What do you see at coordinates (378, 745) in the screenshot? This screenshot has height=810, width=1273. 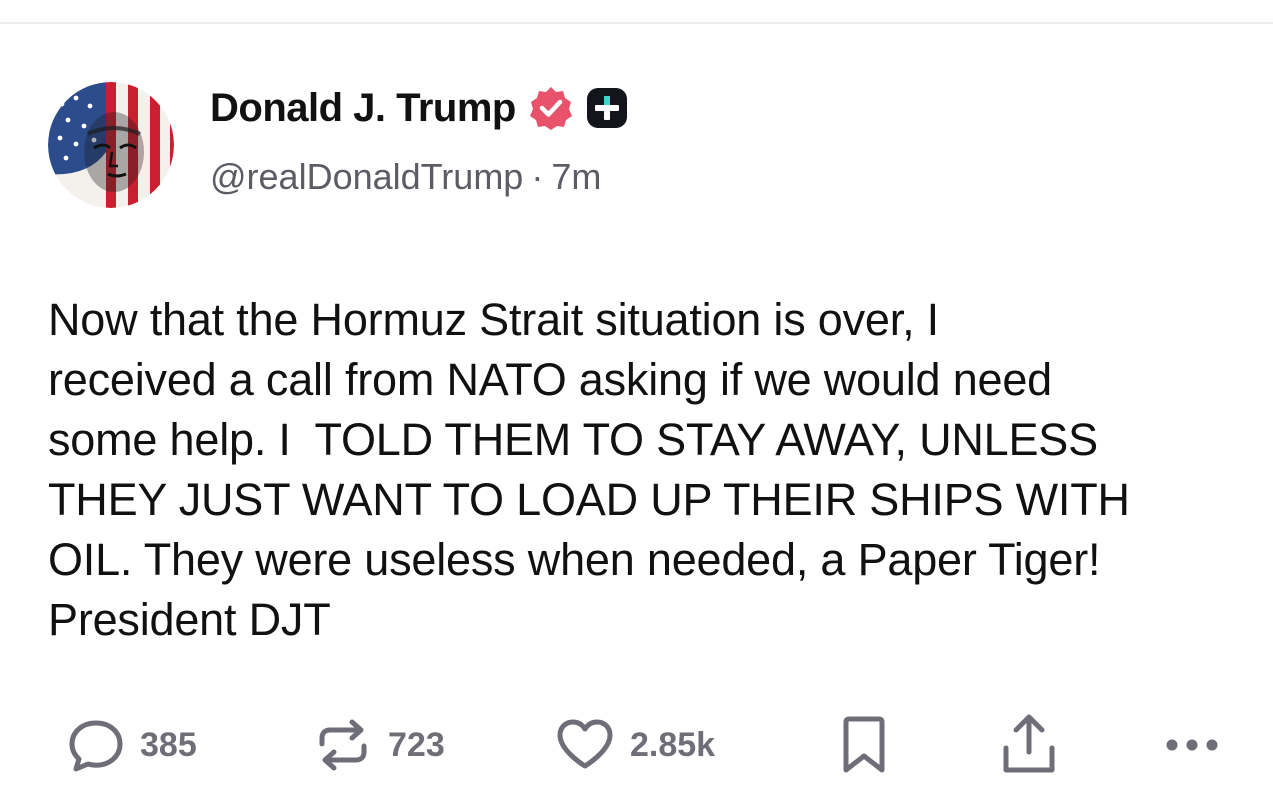 I see `repost-button: 723` at bounding box center [378, 745].